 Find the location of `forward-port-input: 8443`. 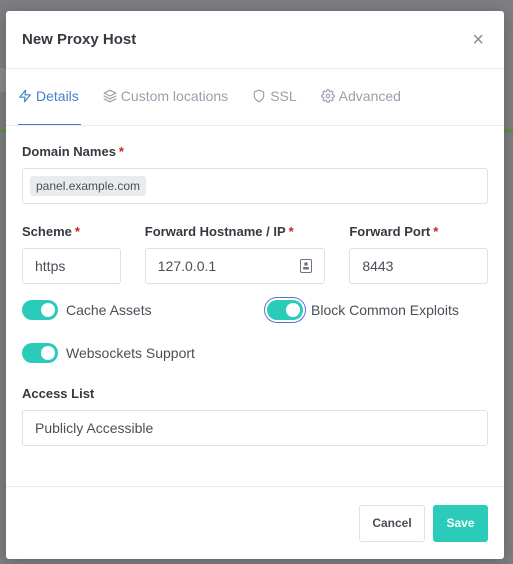

forward-port-input: 8443 is located at coordinates (418, 266).